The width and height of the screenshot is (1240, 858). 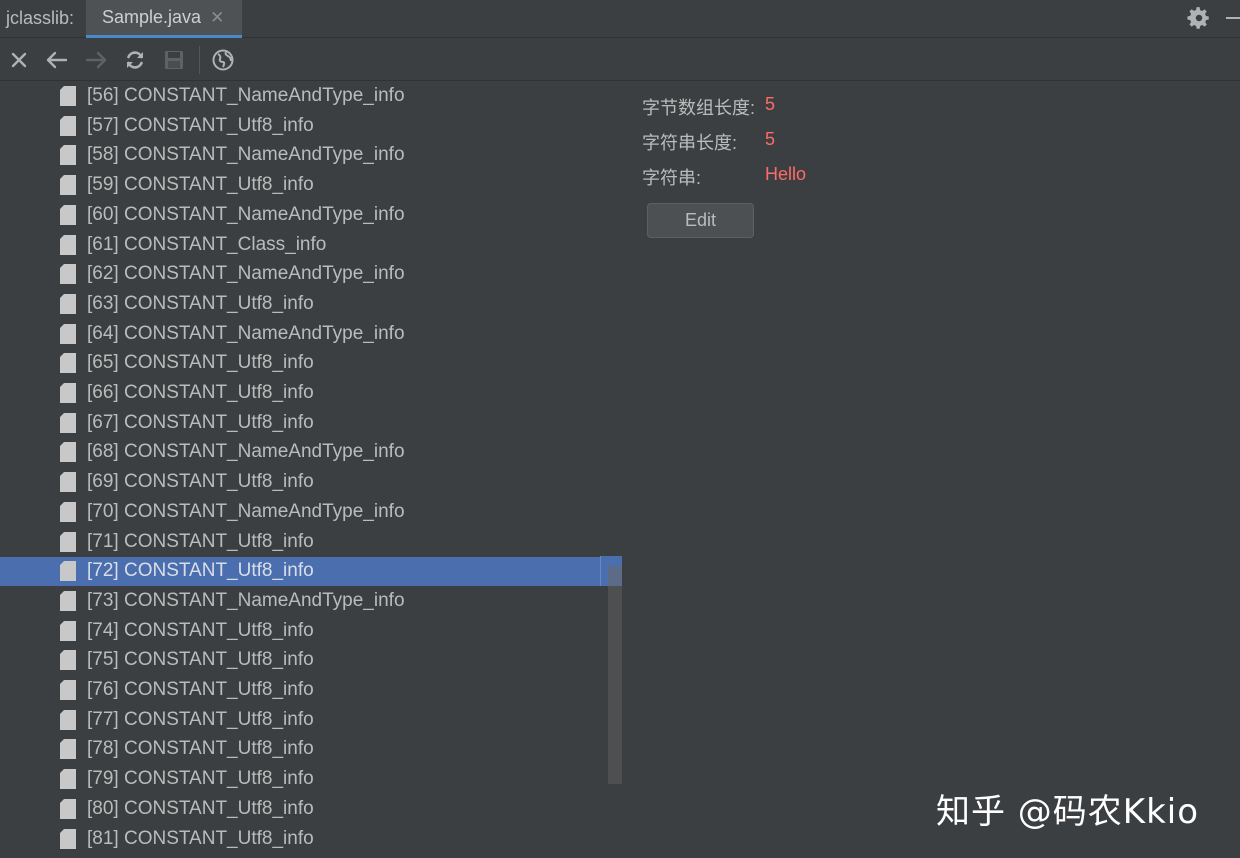 What do you see at coordinates (207, 244) in the screenshot?
I see `tree-row-label: [61] CONSTANT_Class_info` at bounding box center [207, 244].